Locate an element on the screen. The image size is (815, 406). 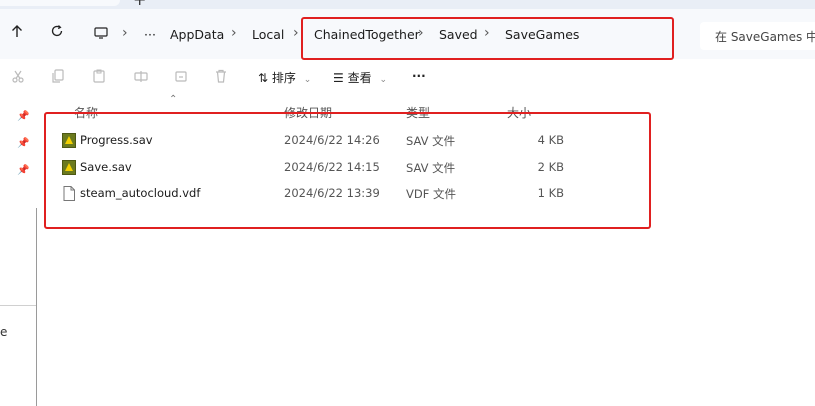
file-row: Save.sav 2024/6/22 14:15 SAV 文件 2 KB is located at coordinates (347, 167).